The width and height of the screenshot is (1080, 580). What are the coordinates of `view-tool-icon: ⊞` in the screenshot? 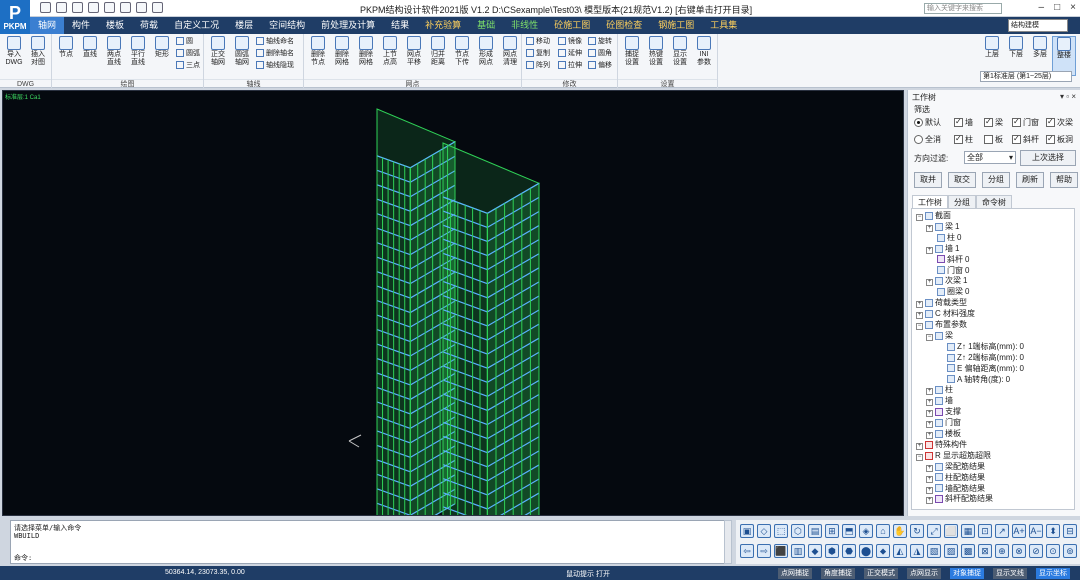 It's located at (832, 531).